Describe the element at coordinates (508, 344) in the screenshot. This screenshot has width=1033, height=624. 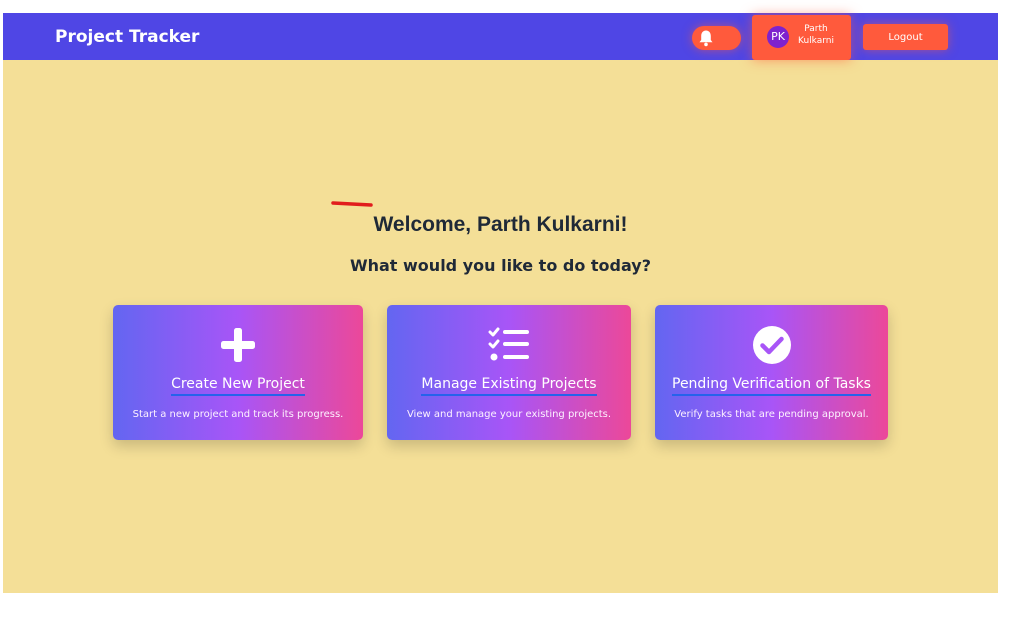
I see `checklist-icon` at that location.